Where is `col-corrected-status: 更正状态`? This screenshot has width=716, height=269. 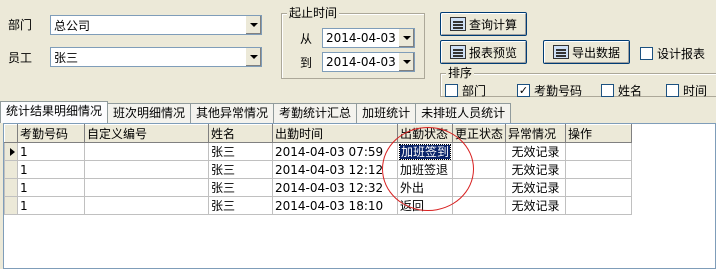 col-corrected-status: 更正状态 is located at coordinates (479, 133).